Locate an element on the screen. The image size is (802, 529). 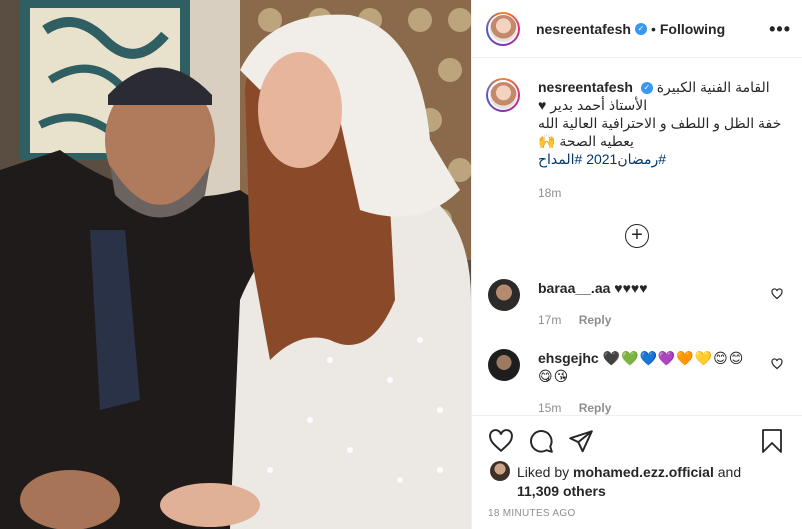
following-button: Following is located at coordinates (692, 29).